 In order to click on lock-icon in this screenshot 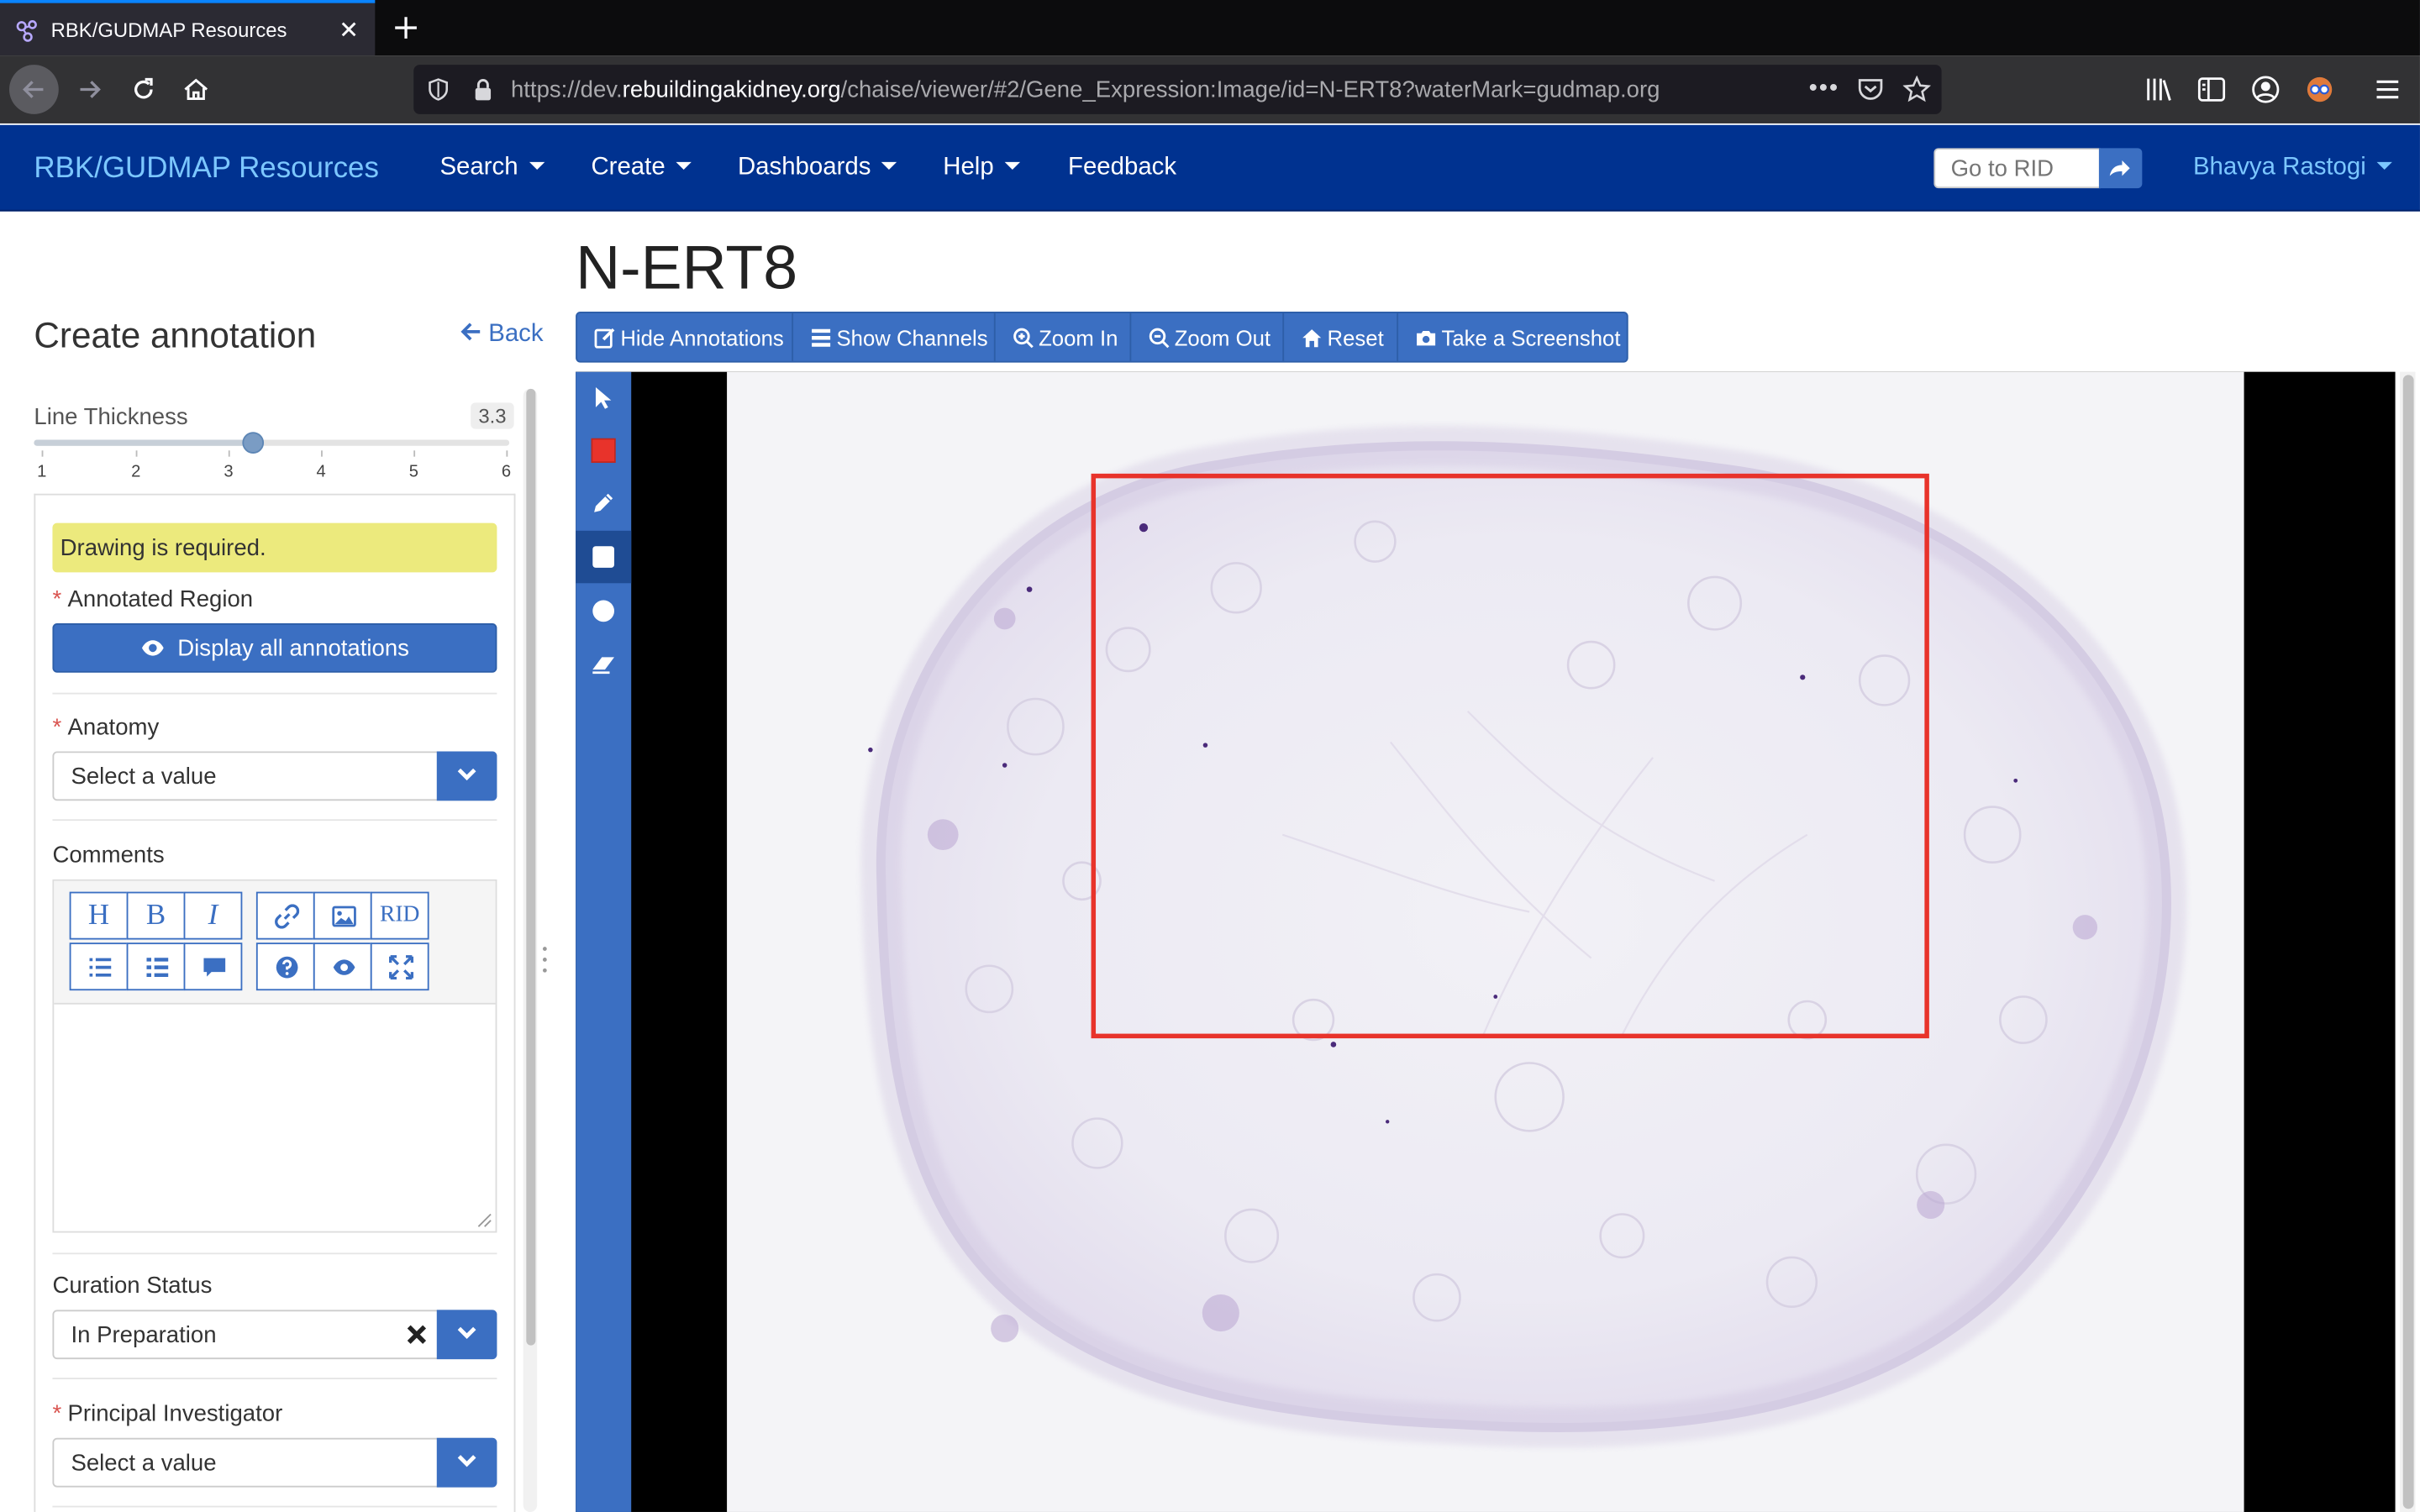, I will do `click(483, 89)`.